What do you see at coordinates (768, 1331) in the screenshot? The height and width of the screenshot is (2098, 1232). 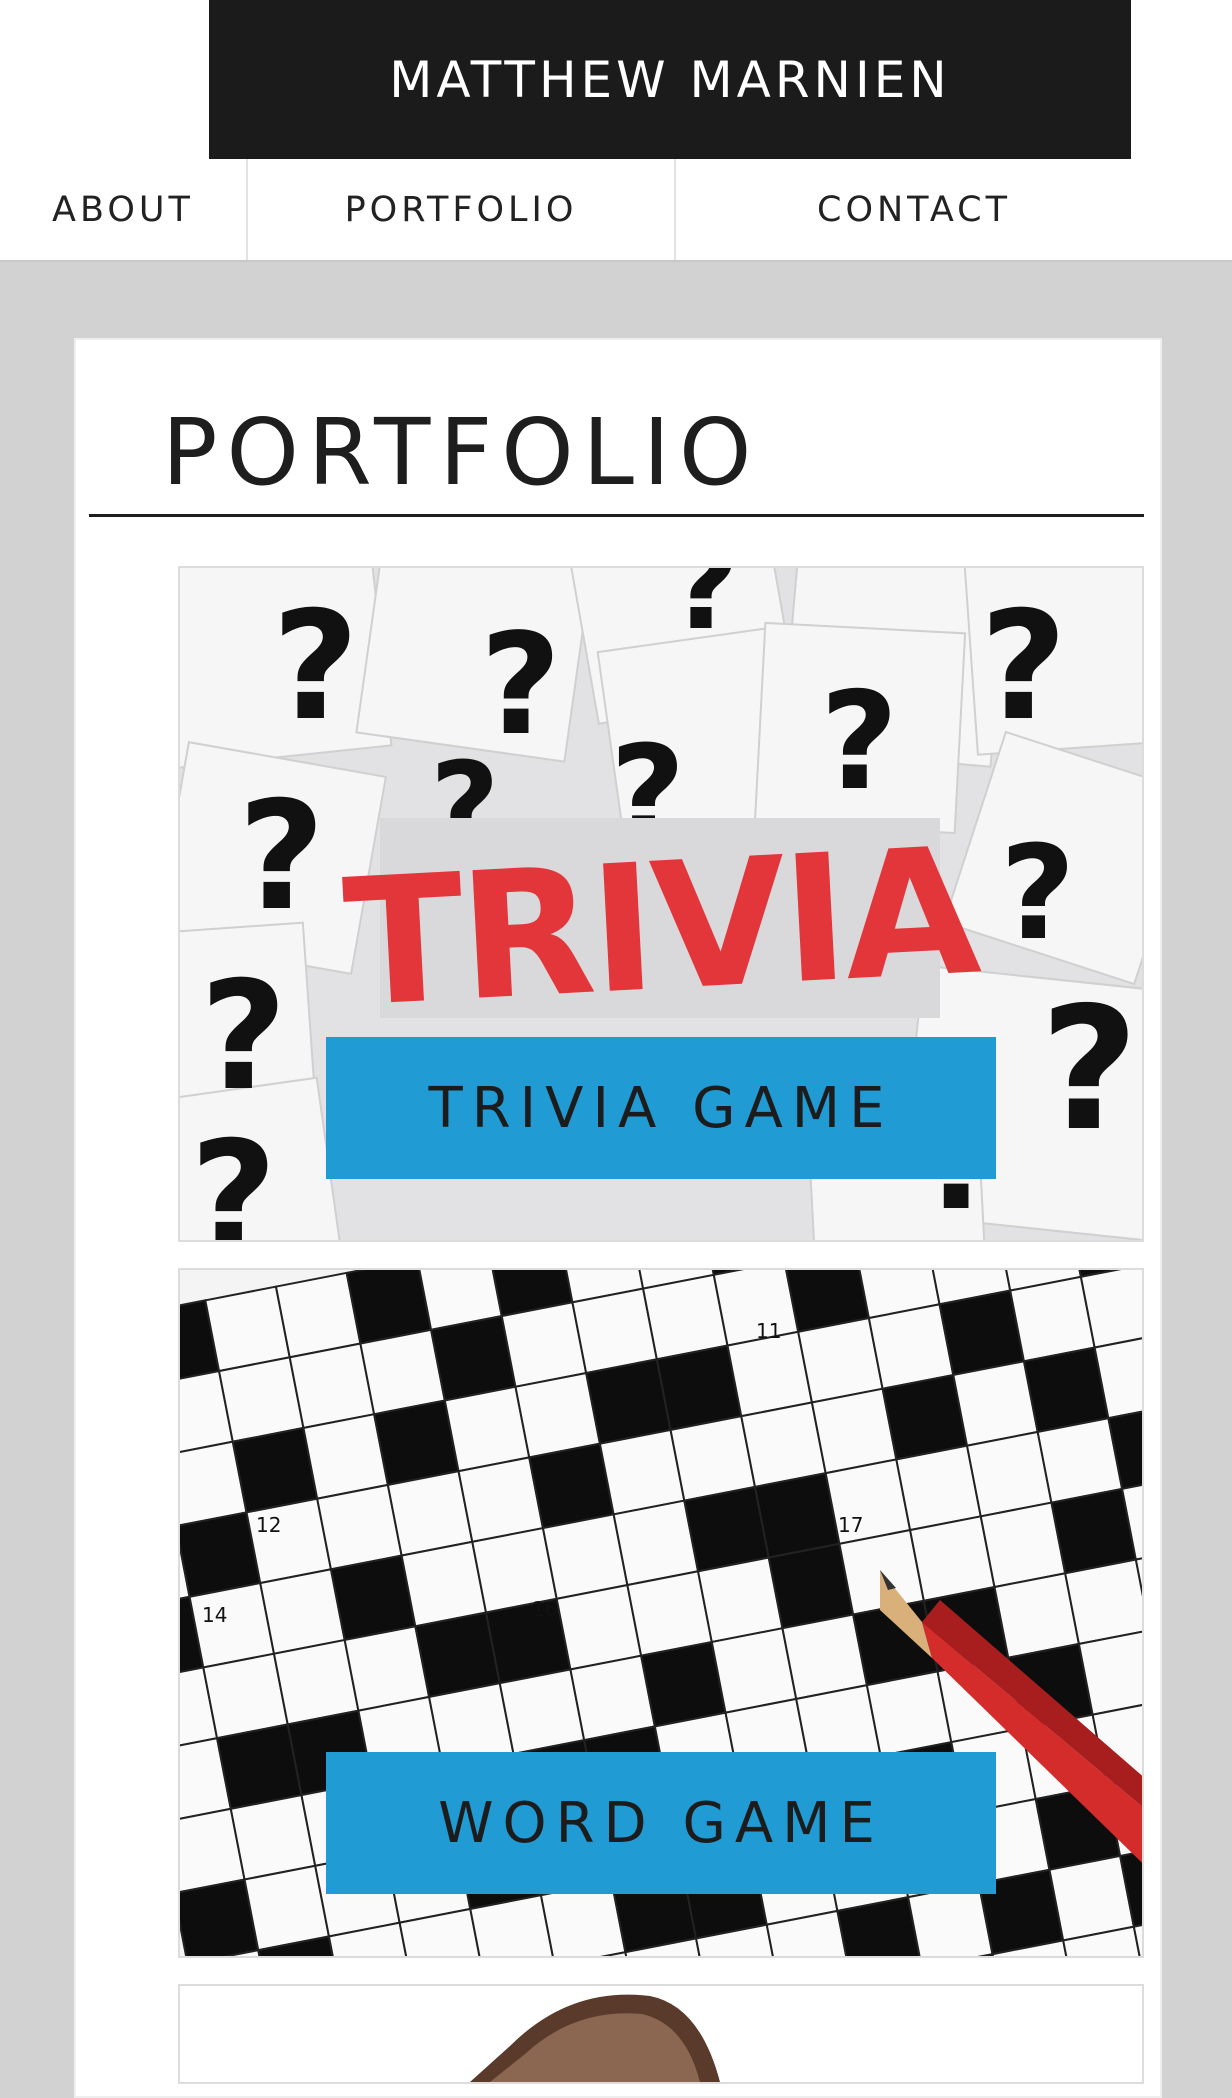 I see `clue-number: 11` at bounding box center [768, 1331].